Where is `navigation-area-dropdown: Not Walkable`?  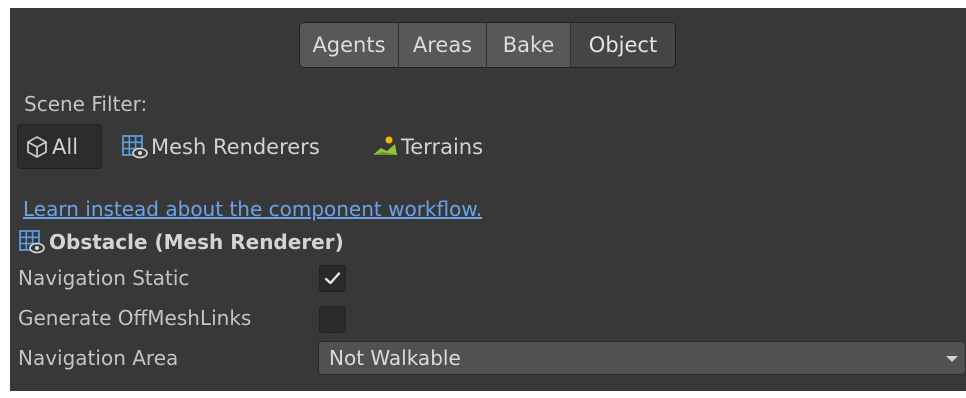
navigation-area-dropdown: Not Walkable is located at coordinates (642, 358).